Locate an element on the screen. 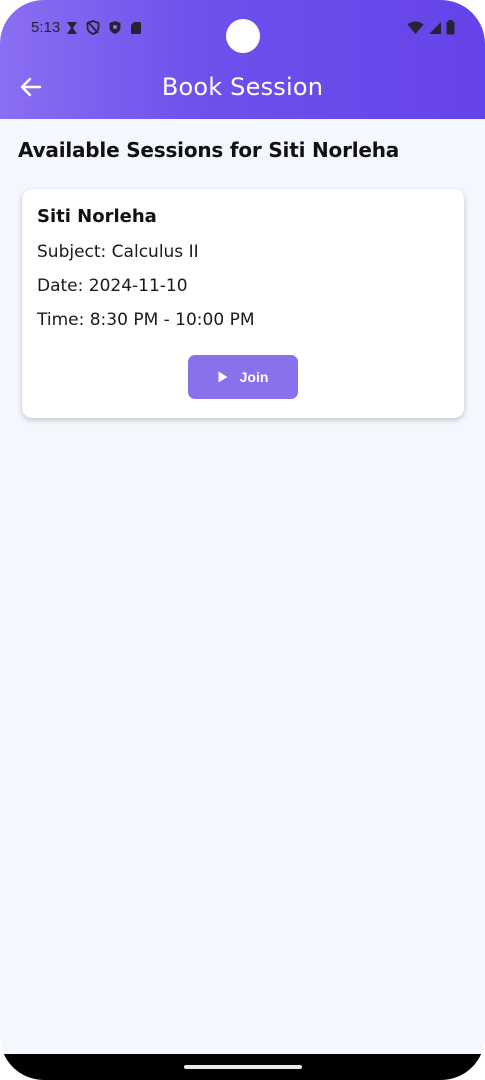 The image size is (485, 1080). home-gesture-pill is located at coordinates (243, 1067).